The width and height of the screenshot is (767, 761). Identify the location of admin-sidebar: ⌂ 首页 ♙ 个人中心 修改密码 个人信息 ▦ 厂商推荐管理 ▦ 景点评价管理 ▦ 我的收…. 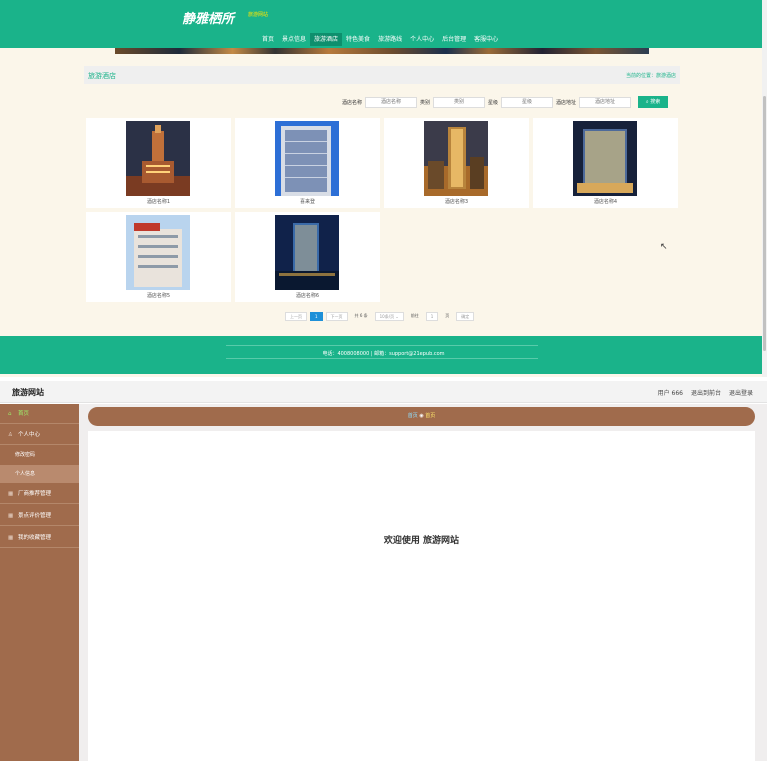
(39, 582).